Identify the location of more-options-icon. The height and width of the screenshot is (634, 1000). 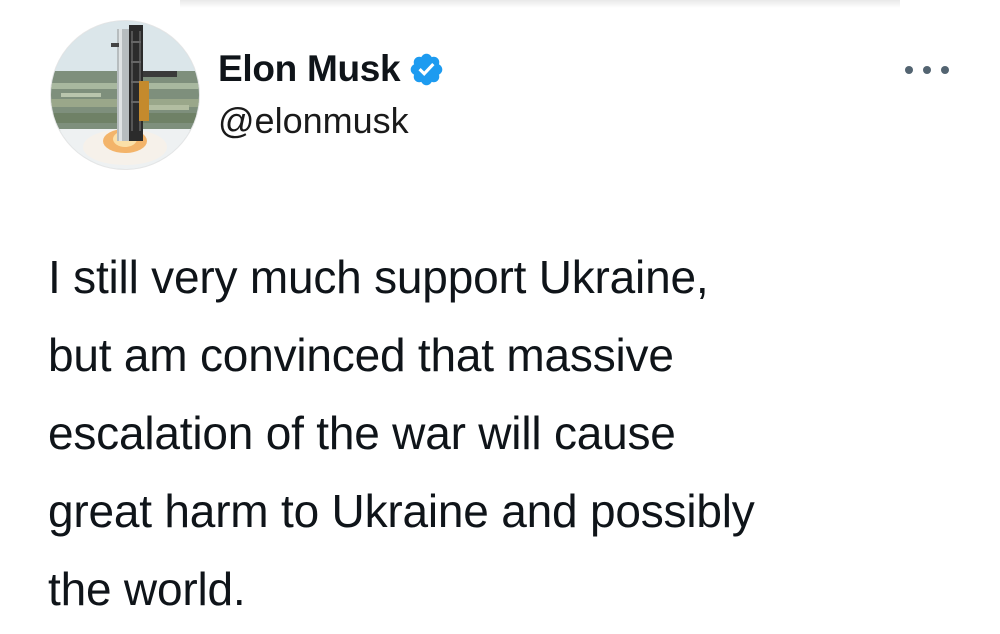
(927, 70).